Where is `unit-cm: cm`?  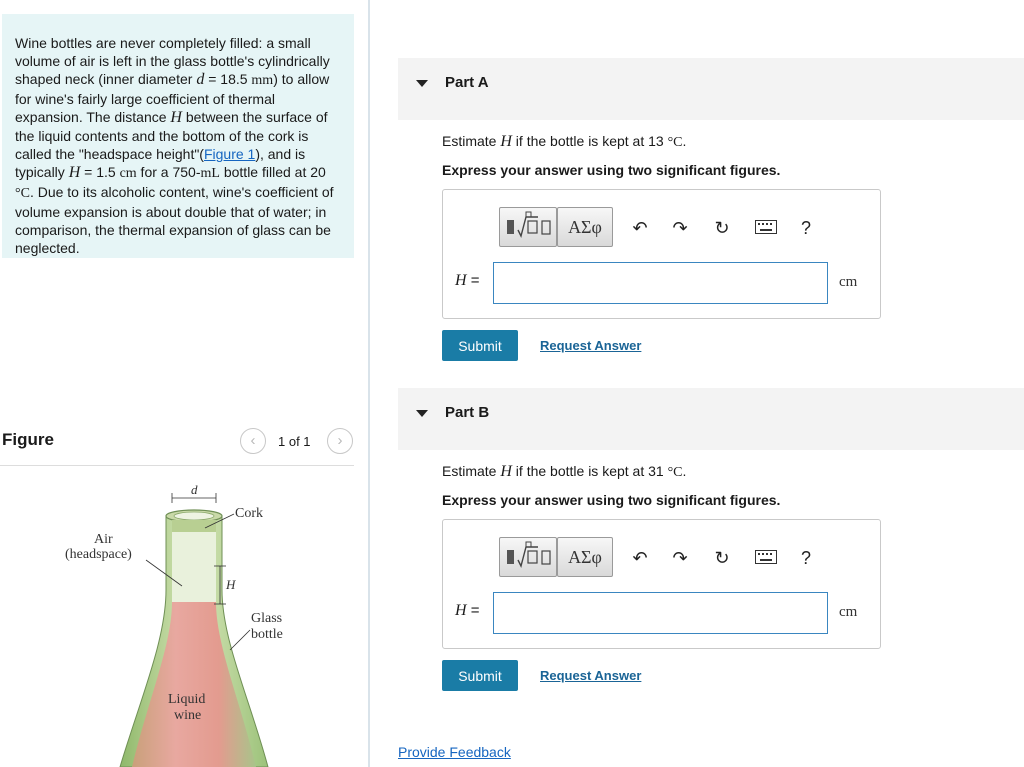 unit-cm: cm is located at coordinates (128, 173).